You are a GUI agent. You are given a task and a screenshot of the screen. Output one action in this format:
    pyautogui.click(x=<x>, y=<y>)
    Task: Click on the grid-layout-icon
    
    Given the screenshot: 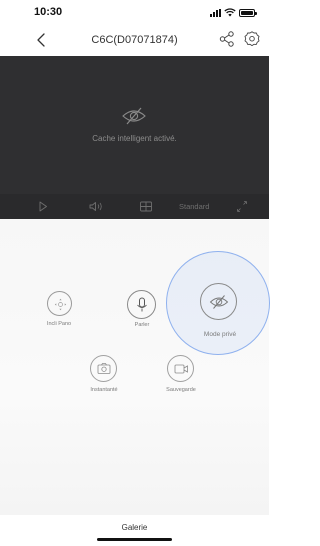 What is the action you would take?
    pyautogui.click(x=146, y=206)
    